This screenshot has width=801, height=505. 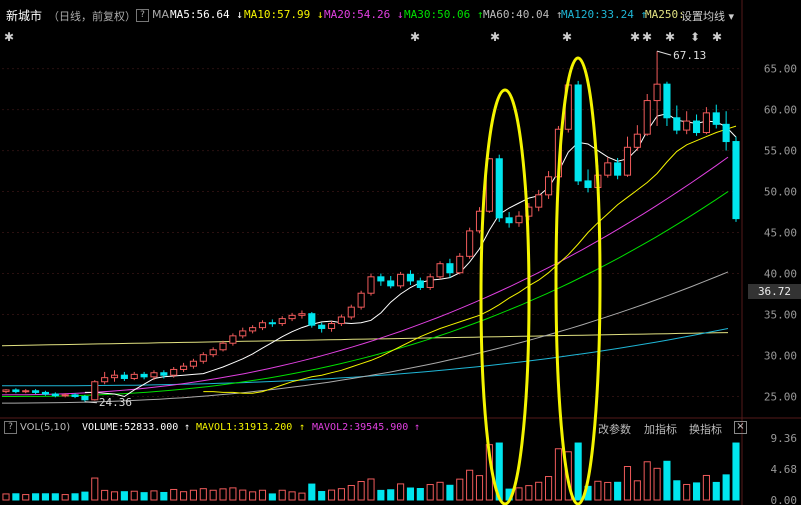 What do you see at coordinates (10, 427) in the screenshot?
I see `help-icon: ?` at bounding box center [10, 427].